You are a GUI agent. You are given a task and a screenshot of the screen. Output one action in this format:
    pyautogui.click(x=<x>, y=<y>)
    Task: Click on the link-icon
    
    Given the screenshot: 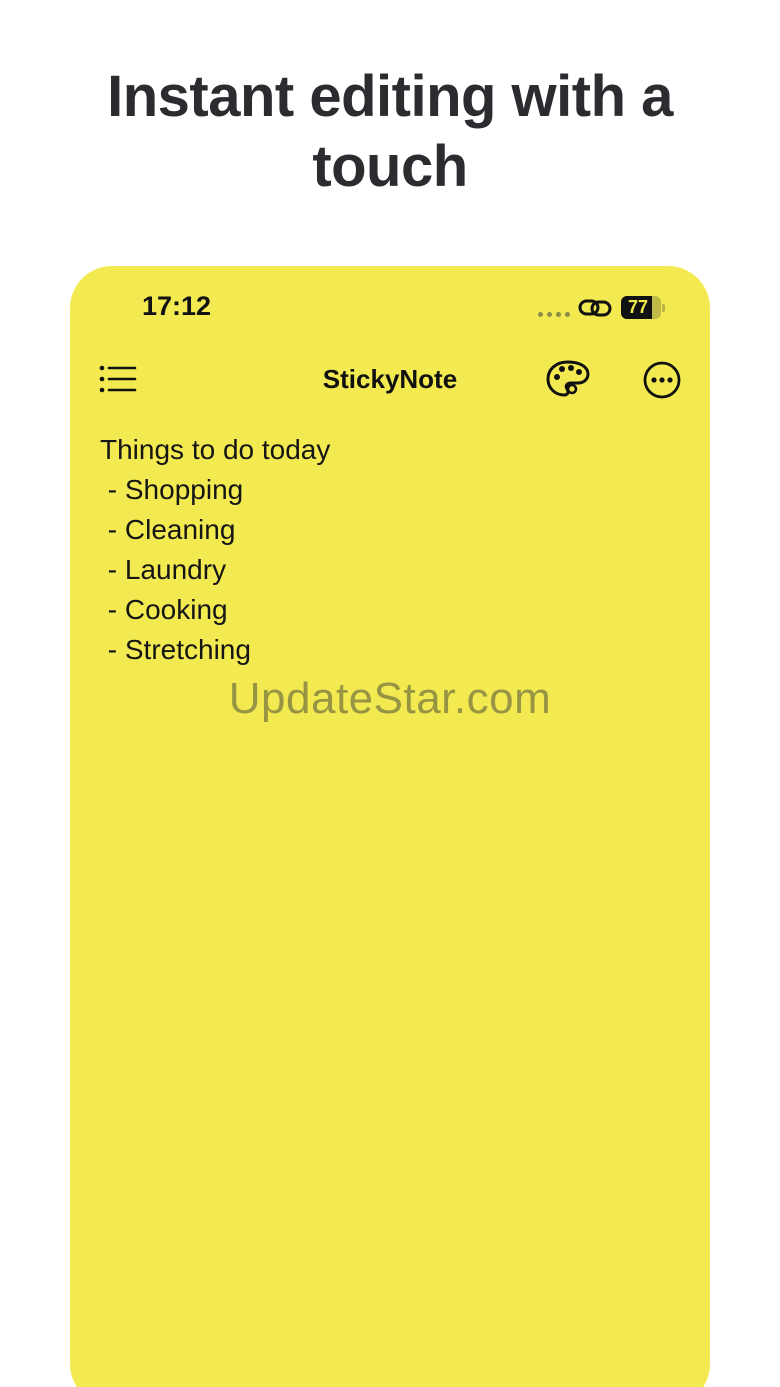 What is the action you would take?
    pyautogui.click(x=595, y=308)
    